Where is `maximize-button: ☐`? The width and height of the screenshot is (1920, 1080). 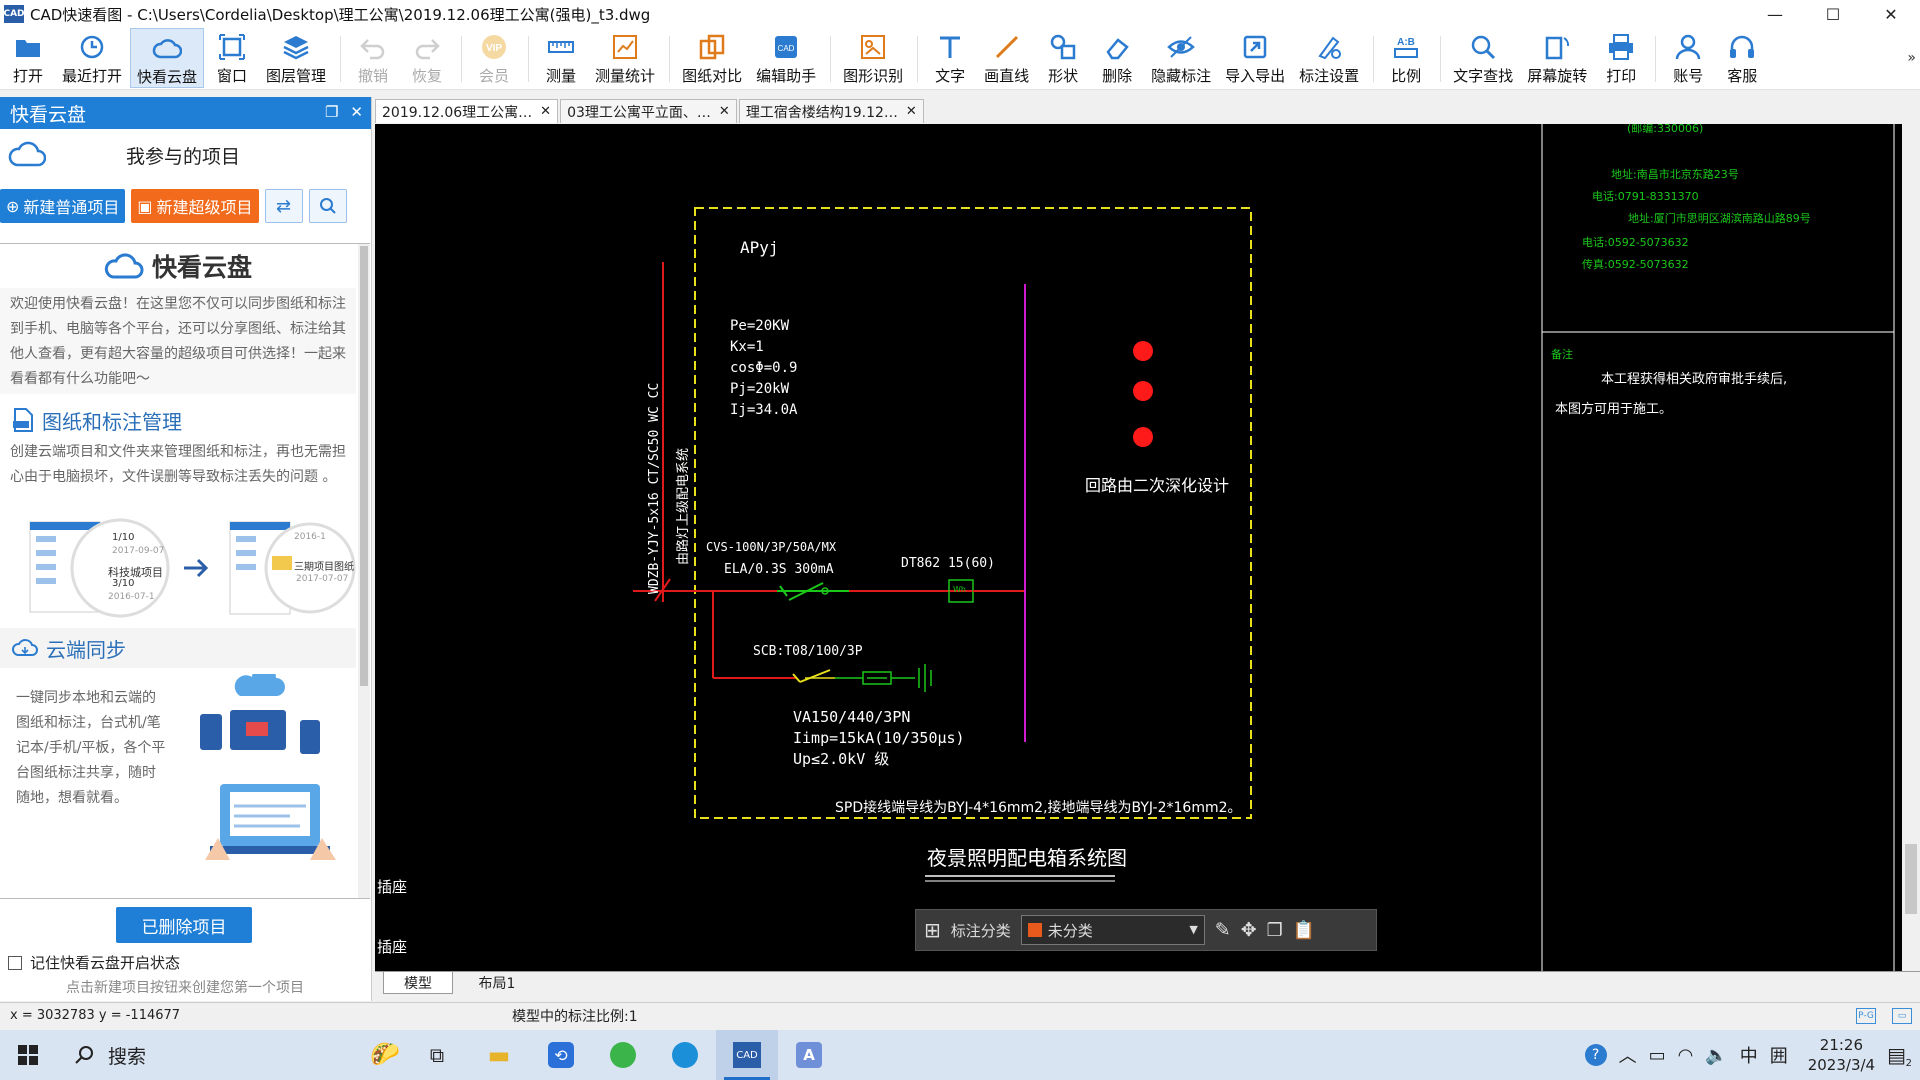 maximize-button: ☐ is located at coordinates (1833, 14).